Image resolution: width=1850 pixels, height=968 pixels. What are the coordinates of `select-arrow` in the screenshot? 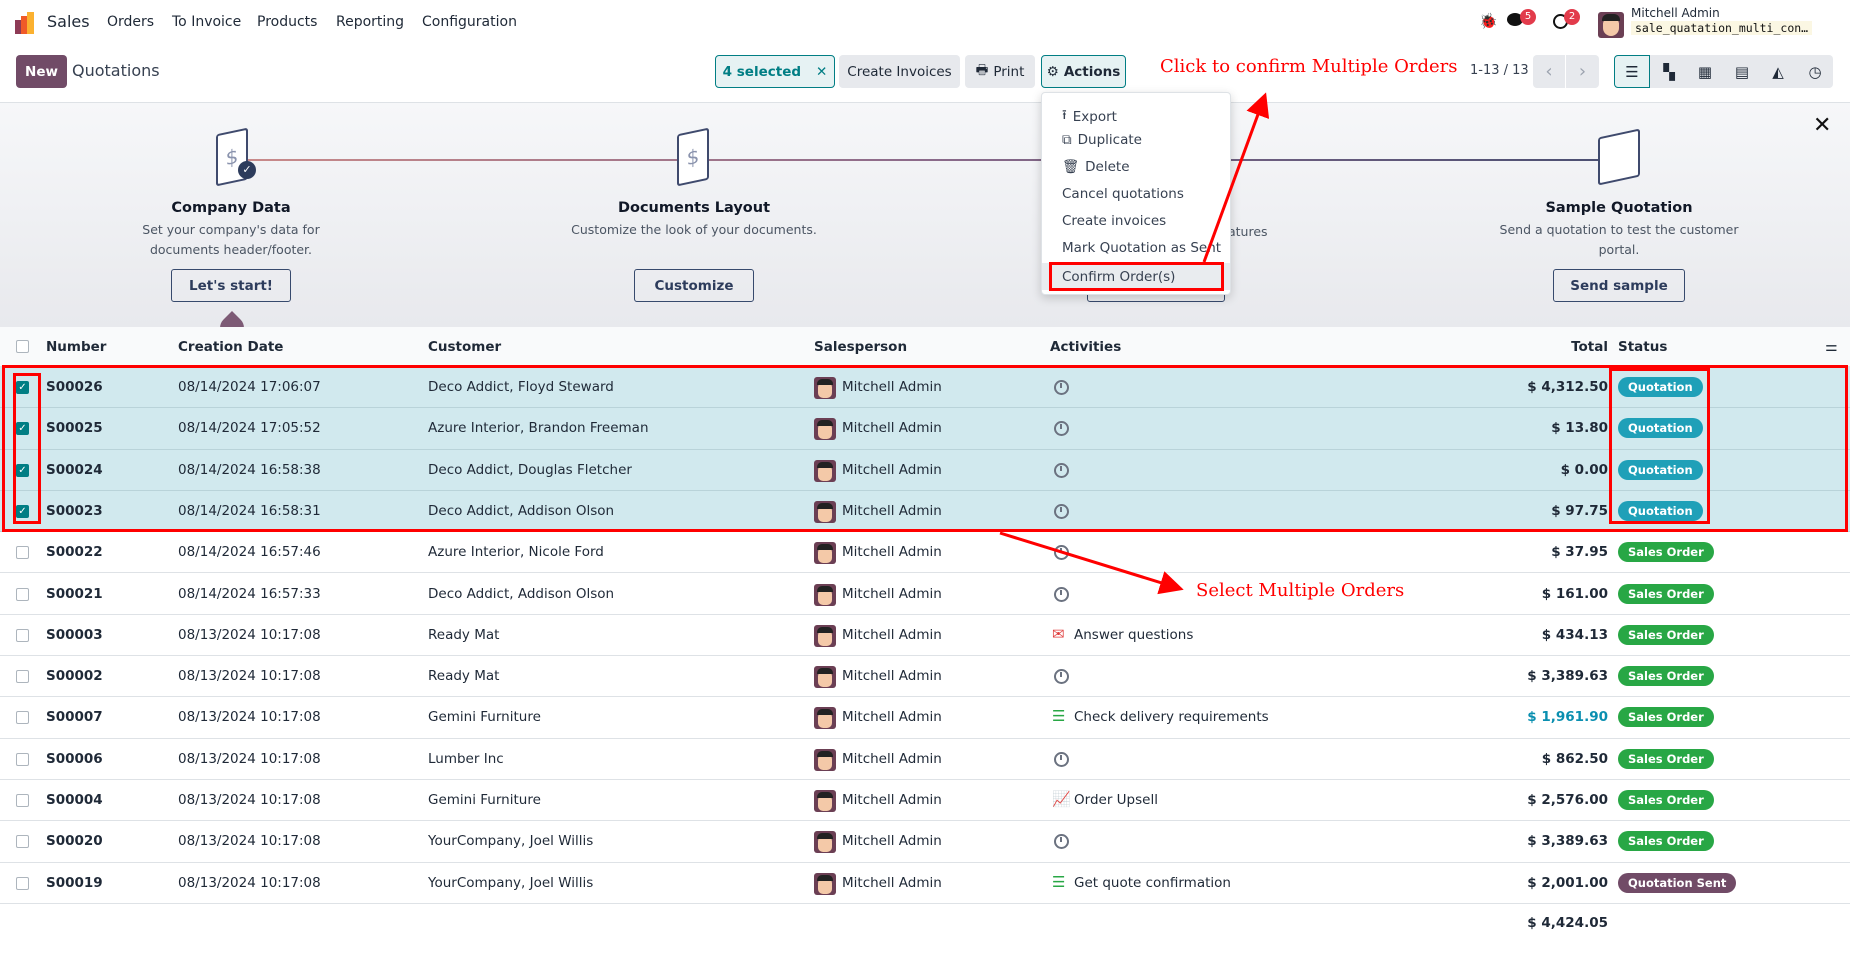 It's located at (1091, 563).